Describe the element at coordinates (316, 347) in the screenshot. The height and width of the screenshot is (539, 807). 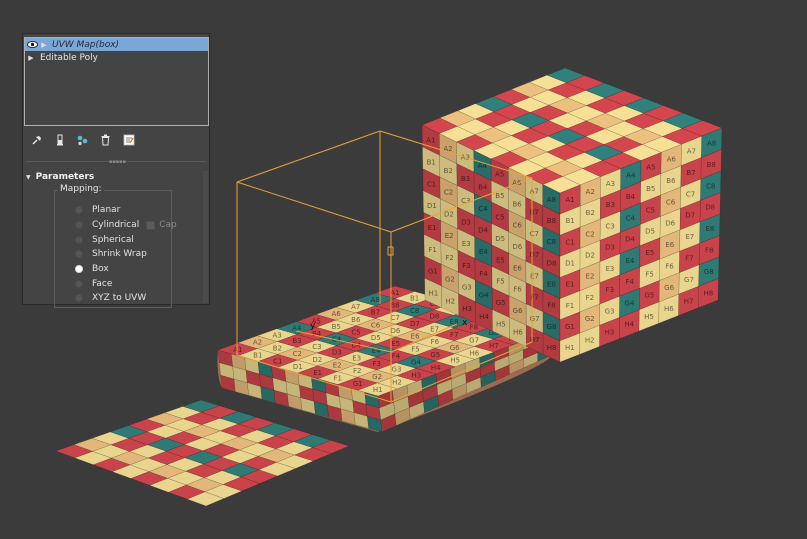
I see `cushion-top-tile-label: C3` at that location.